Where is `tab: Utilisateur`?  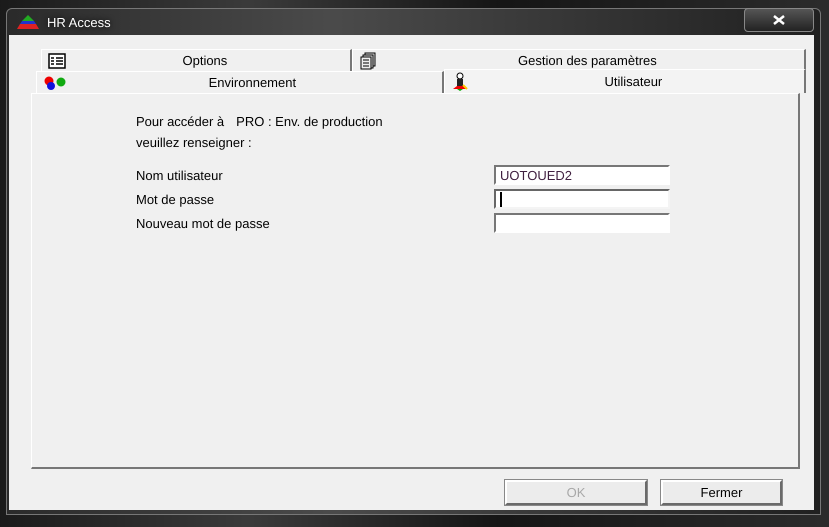
tab: Utilisateur is located at coordinates (625, 81).